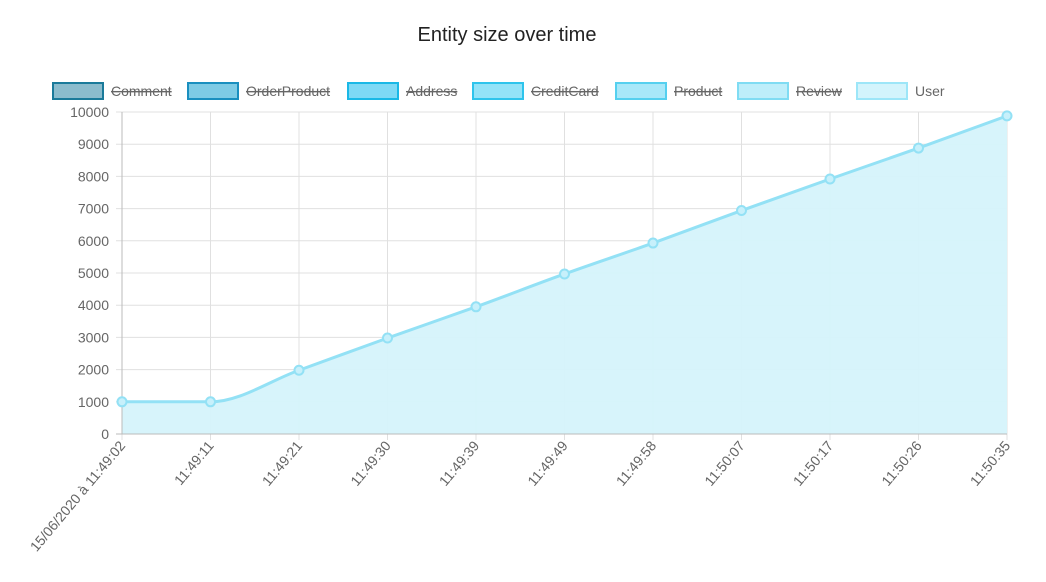  Describe the element at coordinates (565, 91) in the screenshot. I see `legend-label: CreditCard` at that location.